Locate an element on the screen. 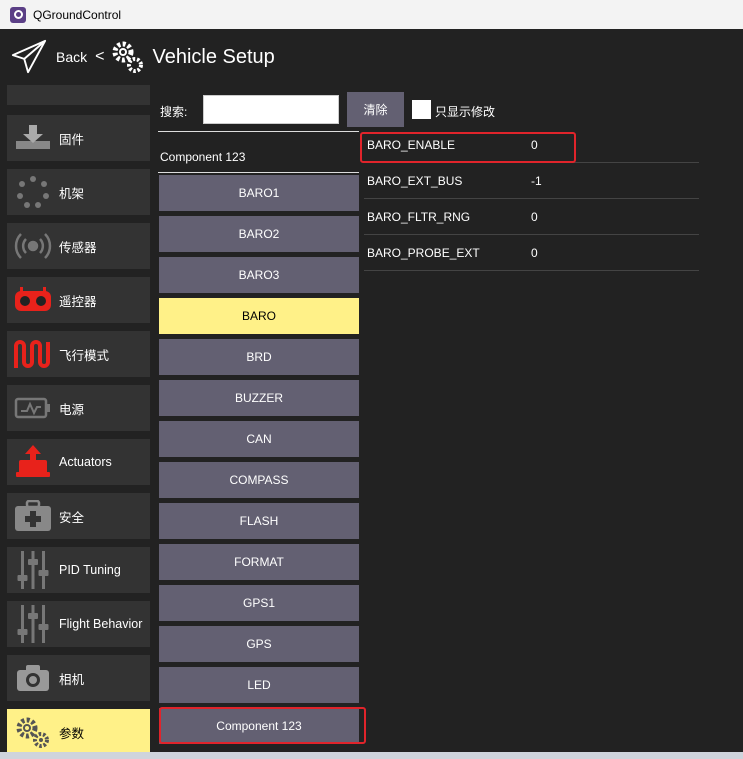 The height and width of the screenshot is (759, 743). search-input is located at coordinates (271, 109).